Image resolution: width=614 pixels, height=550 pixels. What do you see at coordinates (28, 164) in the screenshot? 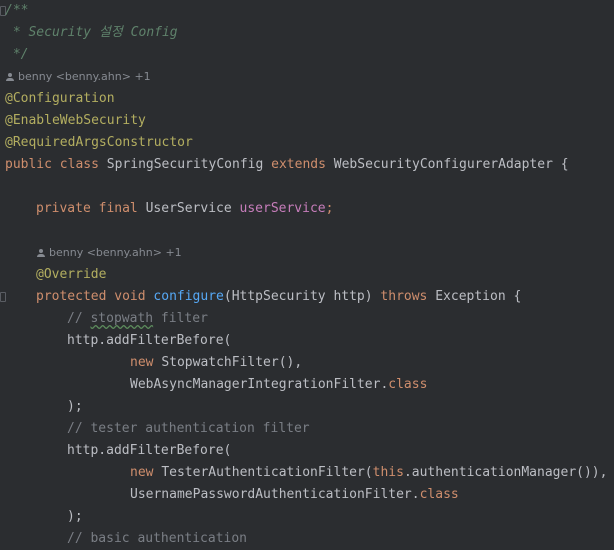
I see `keyword-public: public` at bounding box center [28, 164].